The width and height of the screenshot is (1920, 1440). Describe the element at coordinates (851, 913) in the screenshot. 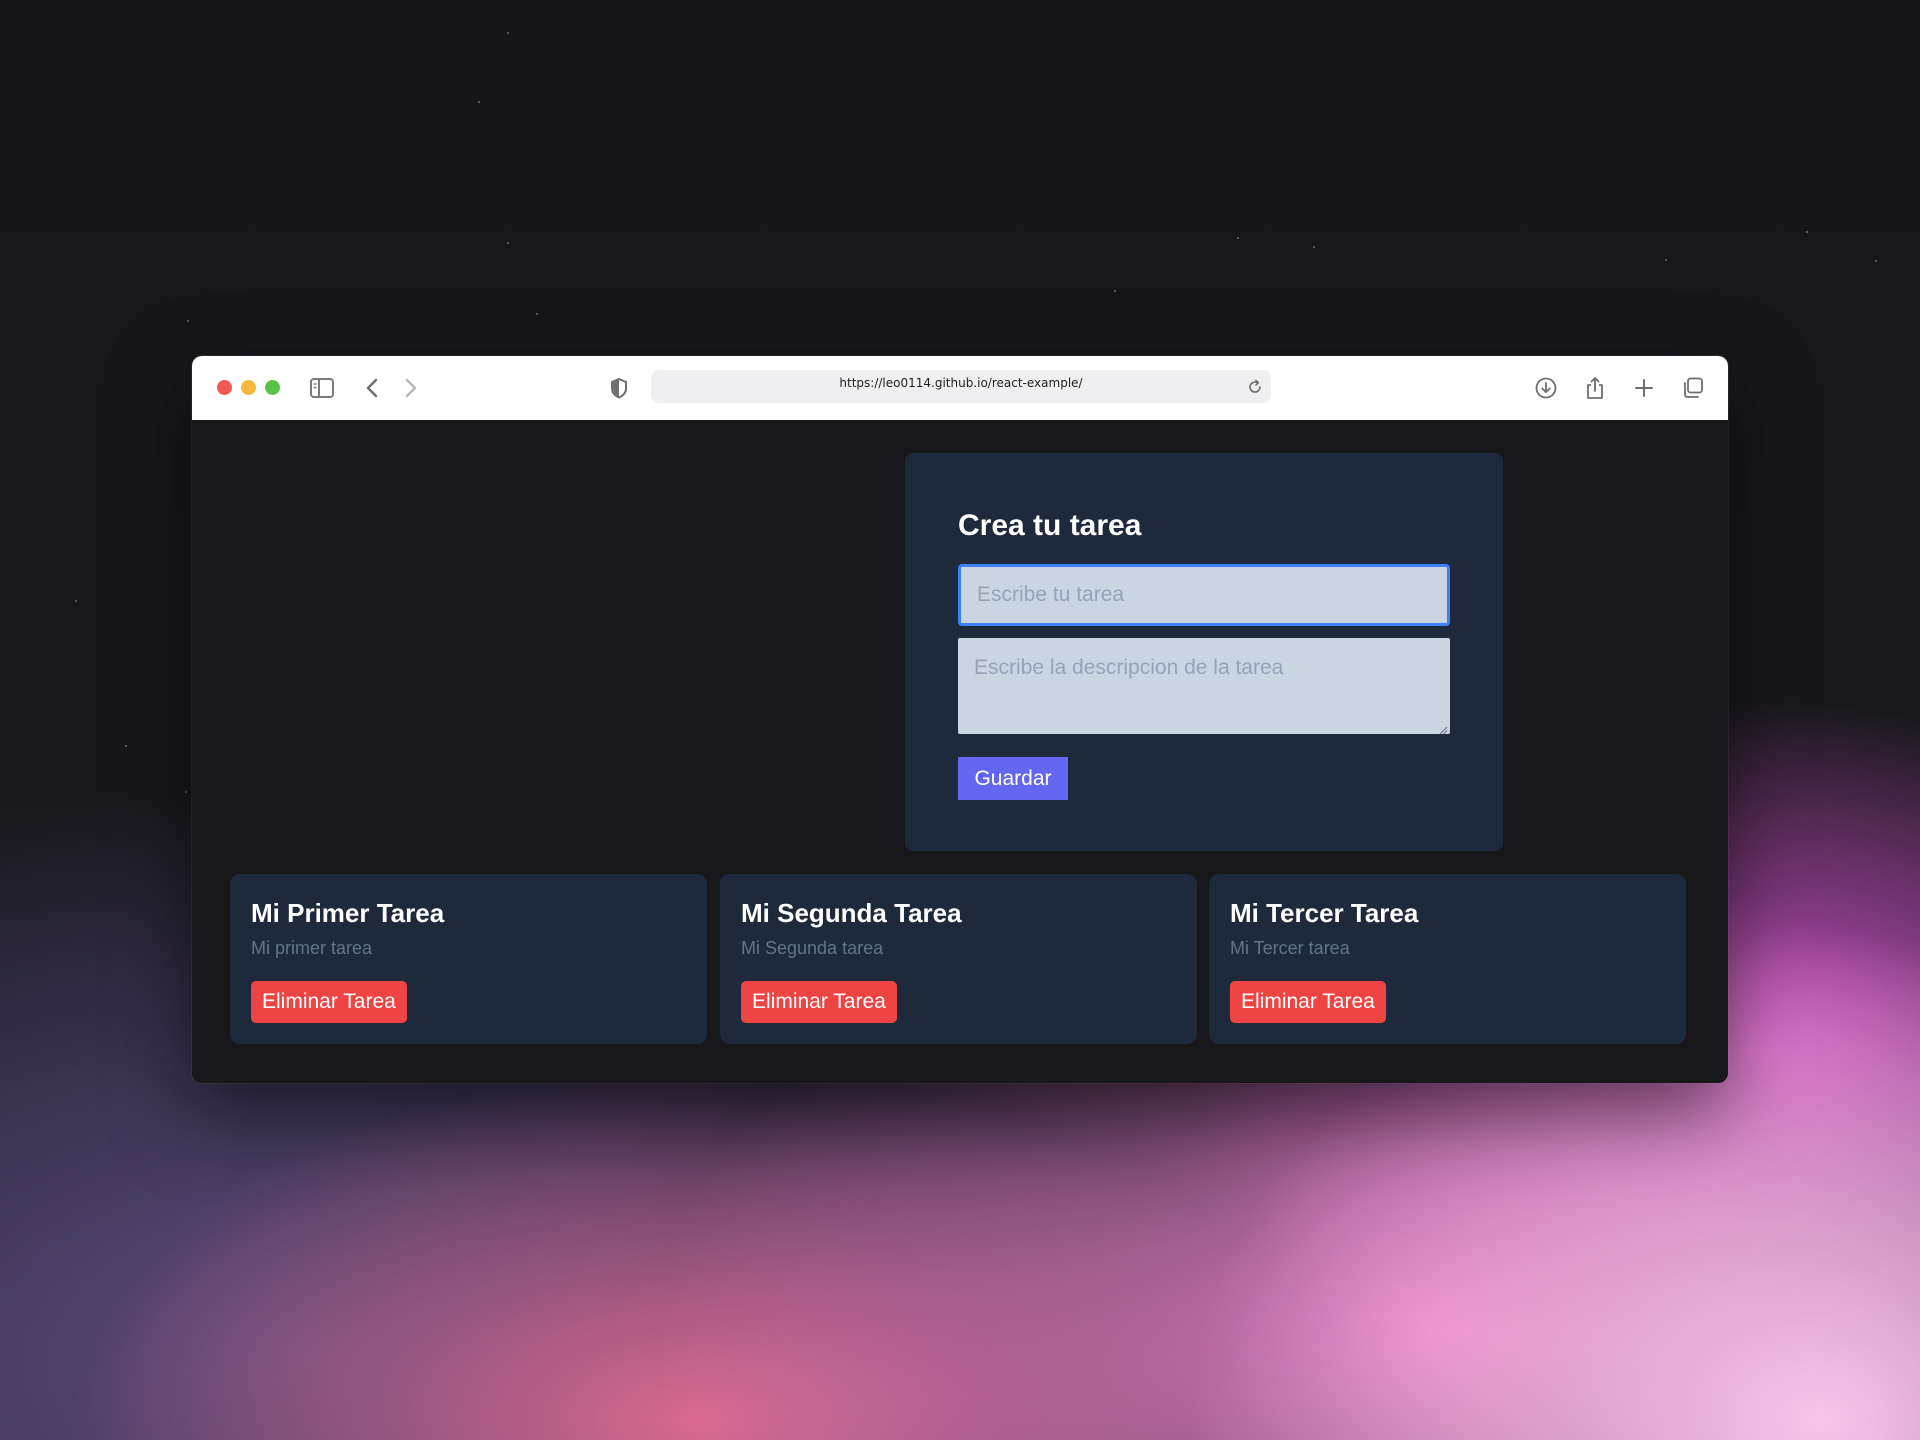

I see `task-title: Mi Segunda Tarea` at that location.